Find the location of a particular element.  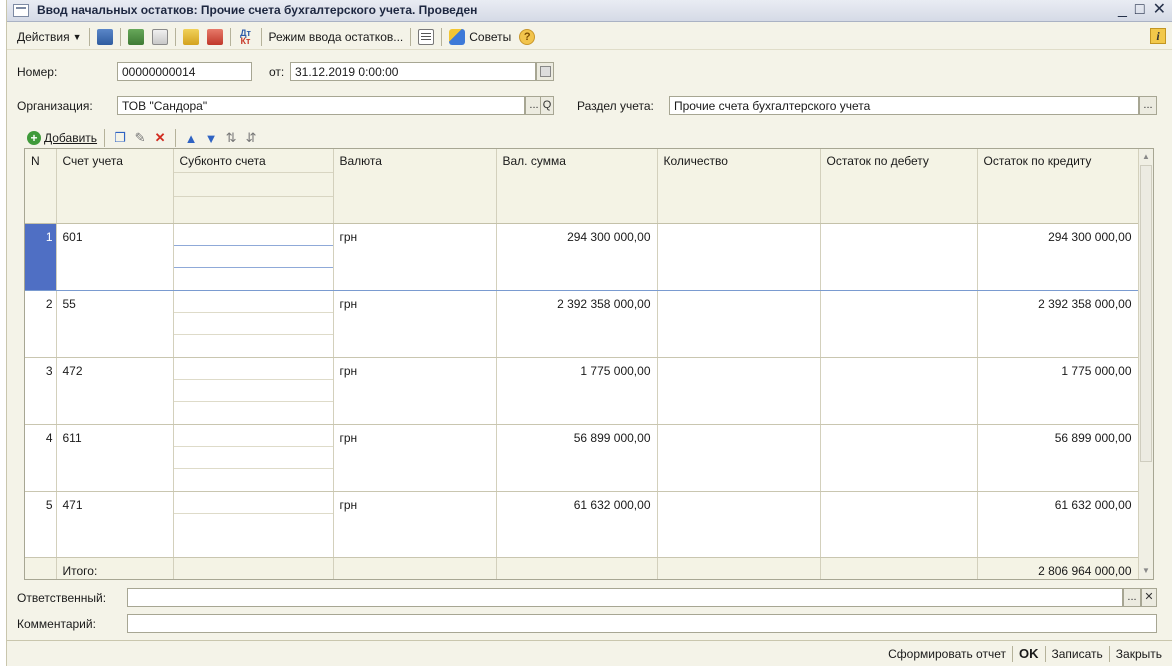

scroll-up-icon: ▲ is located at coordinates (1146, 157).